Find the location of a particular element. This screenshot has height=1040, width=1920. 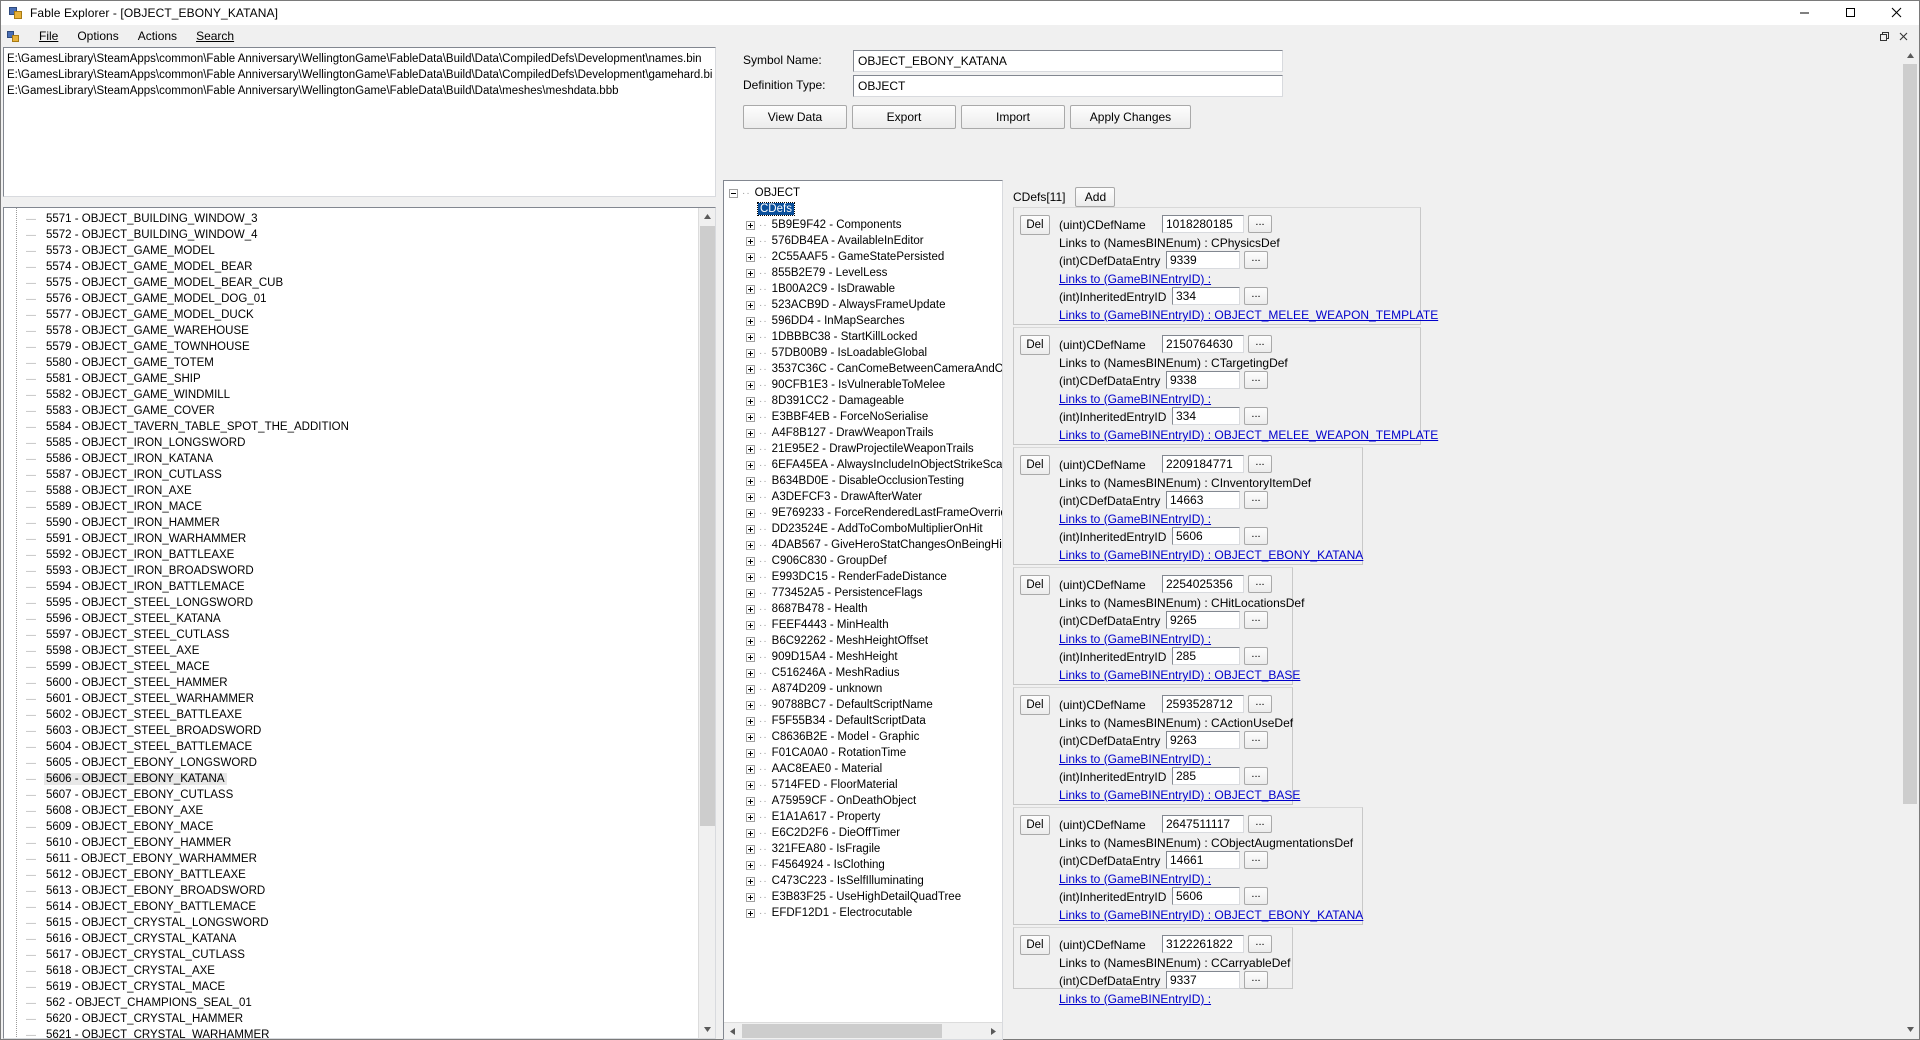

definition-tree-item: ·· 8687B478 - Health is located at coordinates (863, 609).